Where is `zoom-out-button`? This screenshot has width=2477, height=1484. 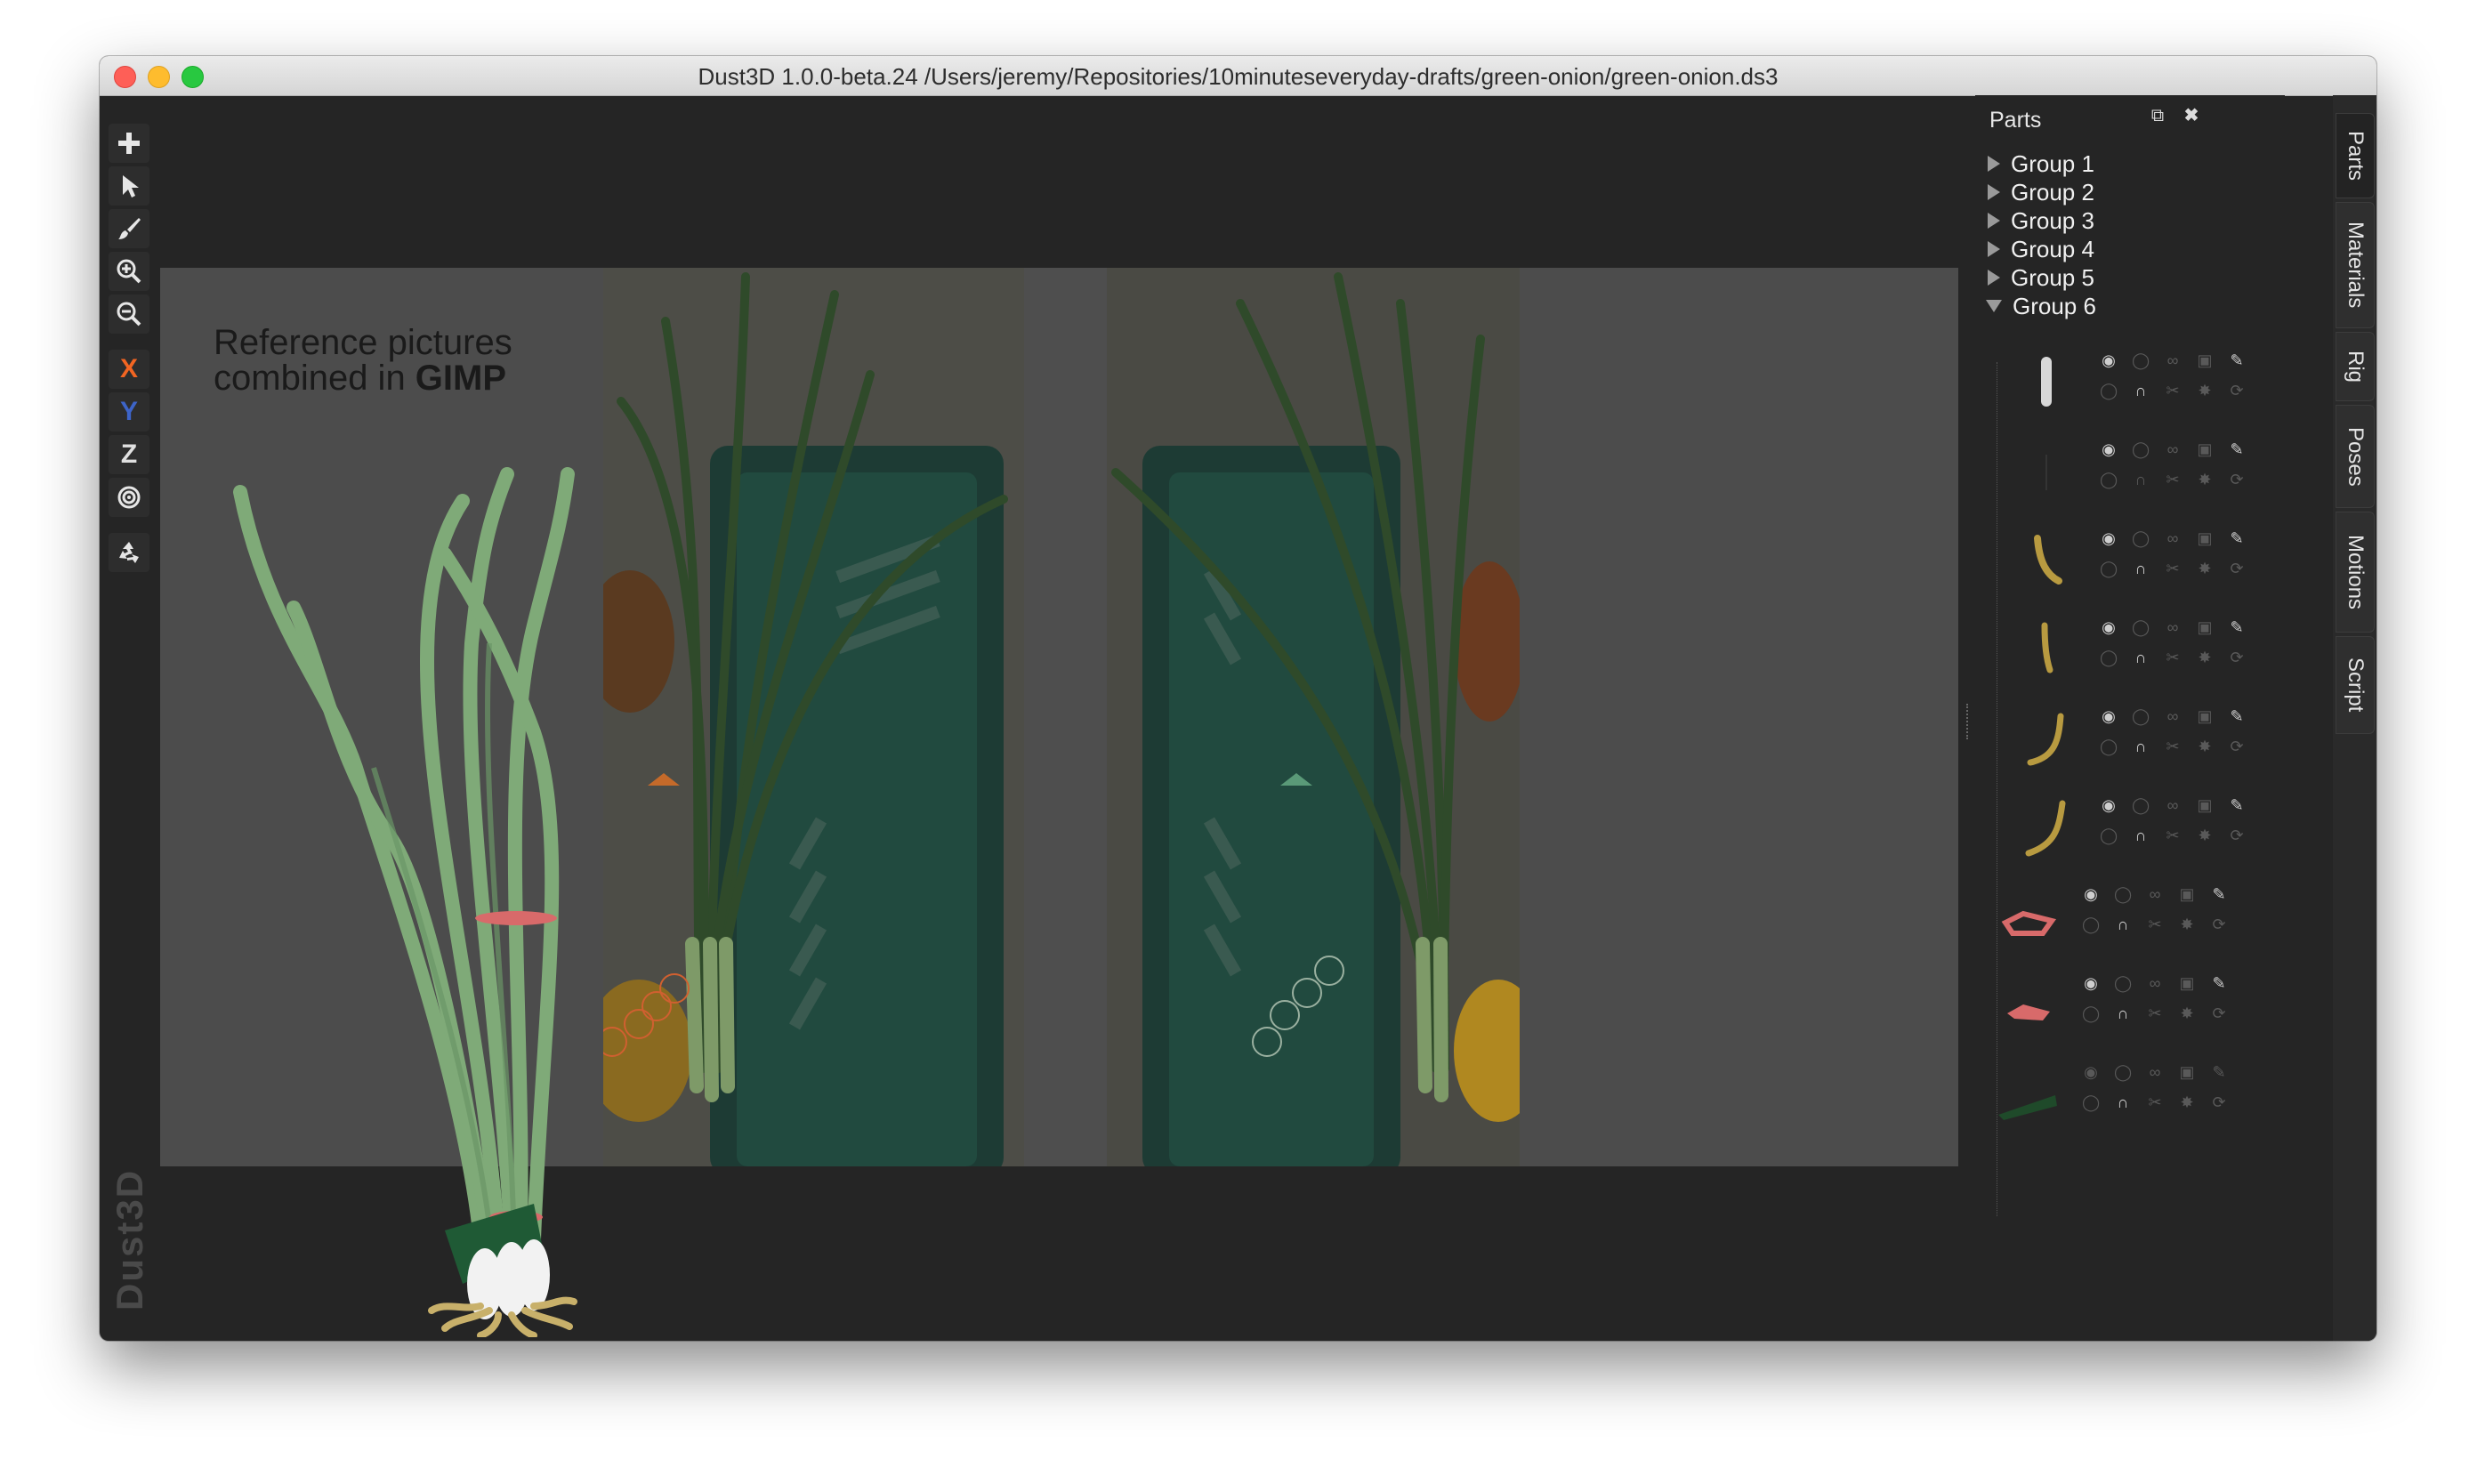
zoom-out-button is located at coordinates (129, 314).